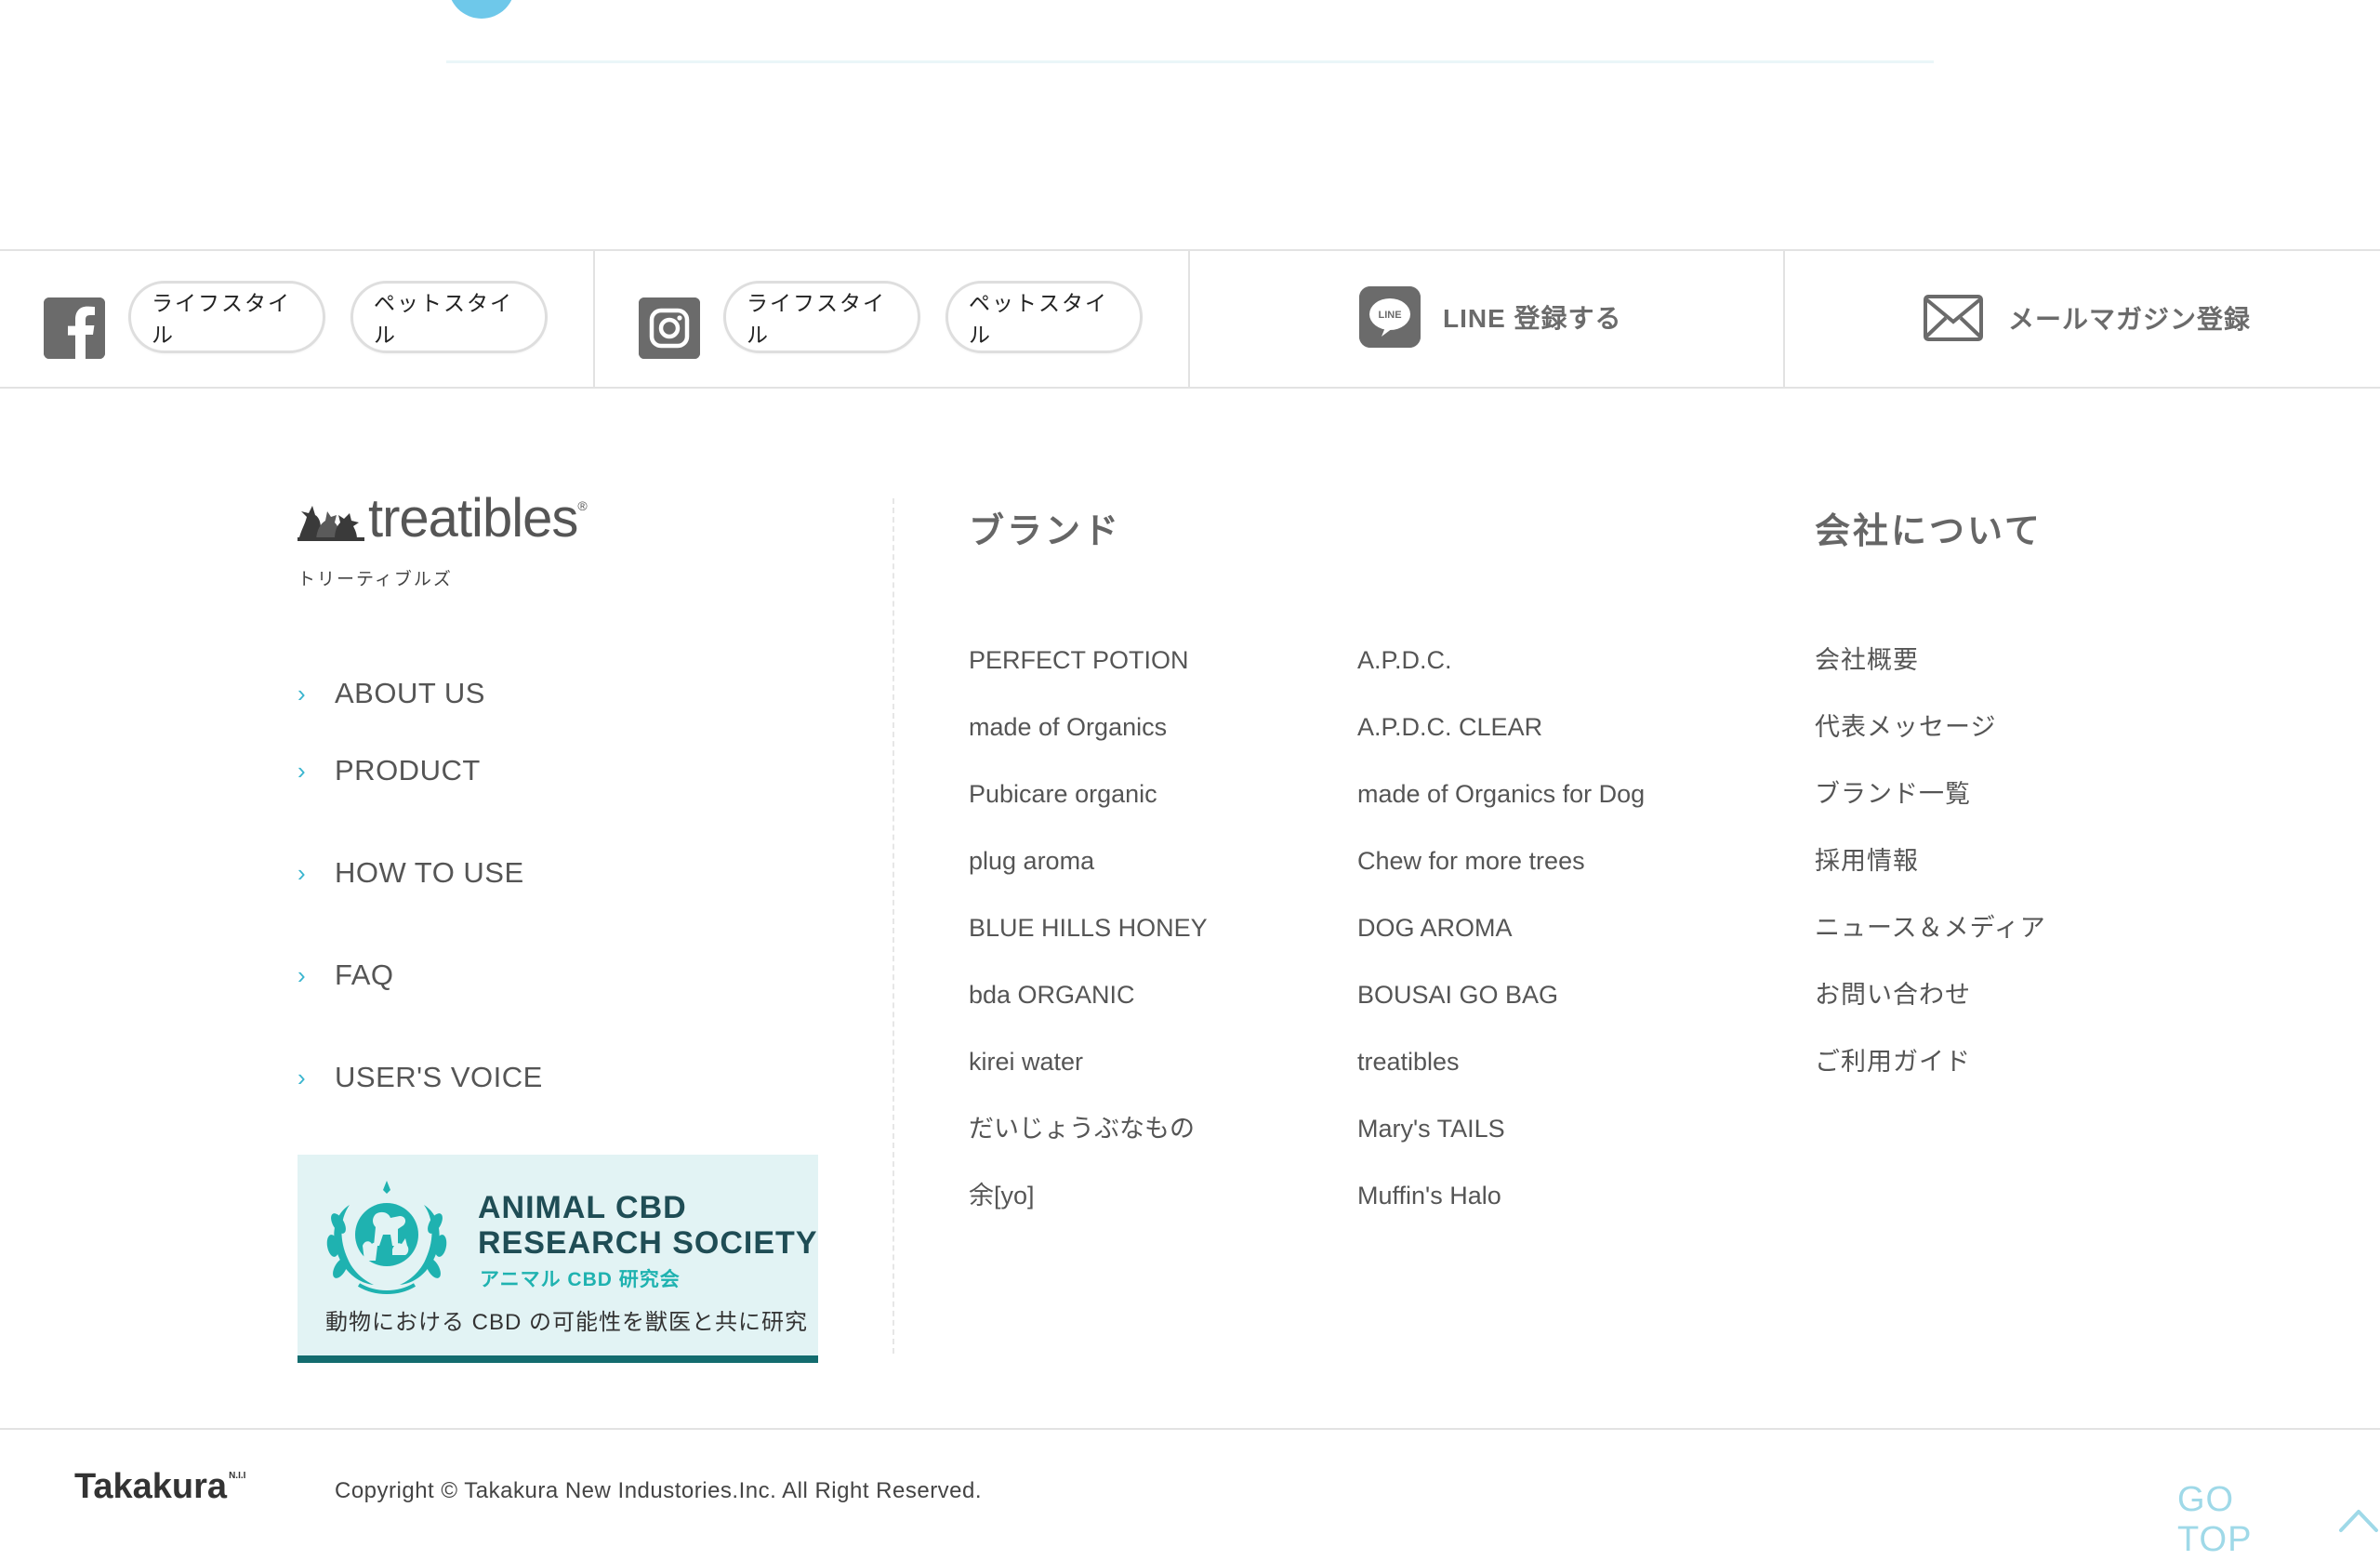 The height and width of the screenshot is (1560, 2380). What do you see at coordinates (1501, 1005) in the screenshot?
I see `brand-link: BOUSAI GO BAG` at bounding box center [1501, 1005].